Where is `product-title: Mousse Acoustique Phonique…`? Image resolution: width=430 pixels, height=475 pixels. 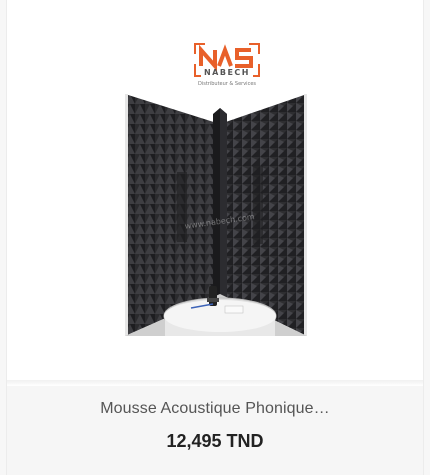 product-title: Mousse Acoustique Phonique… is located at coordinates (215, 409).